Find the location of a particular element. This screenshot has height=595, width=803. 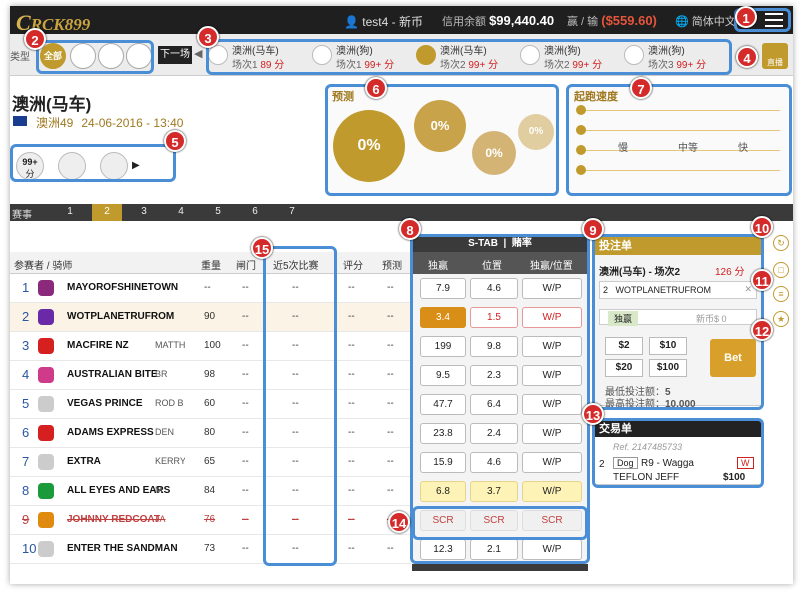

jockey-name: BR is located at coordinates (161, 374).